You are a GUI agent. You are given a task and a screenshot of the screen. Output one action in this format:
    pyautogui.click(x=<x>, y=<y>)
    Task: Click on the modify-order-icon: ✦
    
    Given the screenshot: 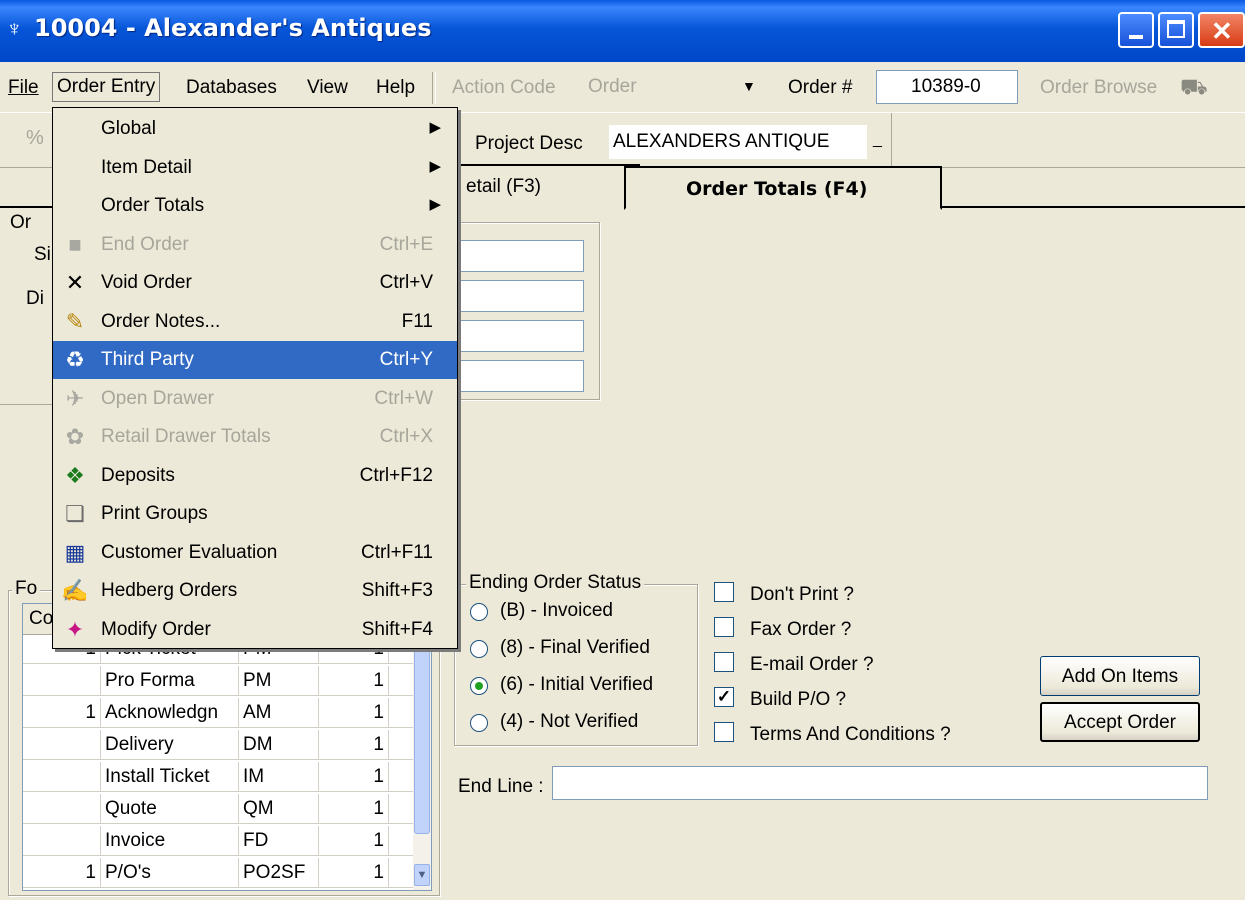 What is the action you would take?
    pyautogui.click(x=75, y=629)
    